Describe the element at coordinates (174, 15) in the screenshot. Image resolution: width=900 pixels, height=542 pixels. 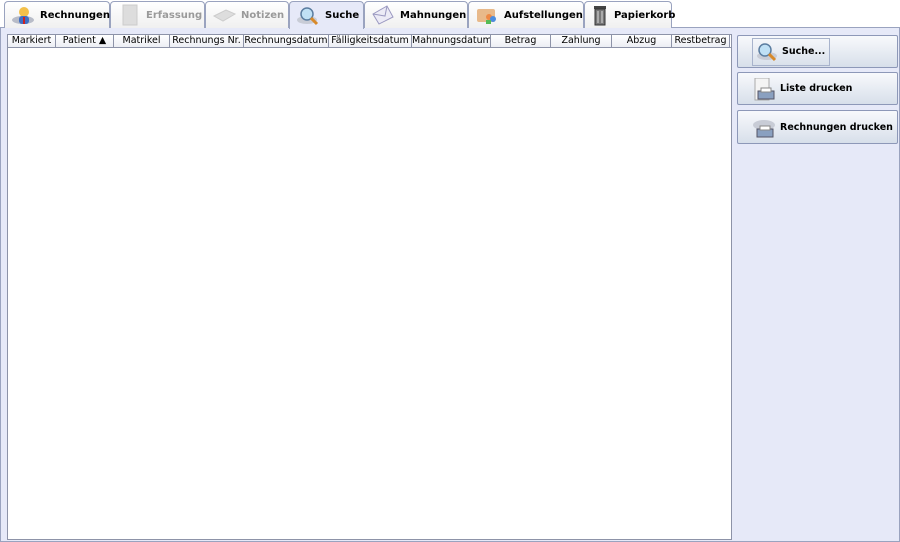
I see `tab-label: Erfassung` at that location.